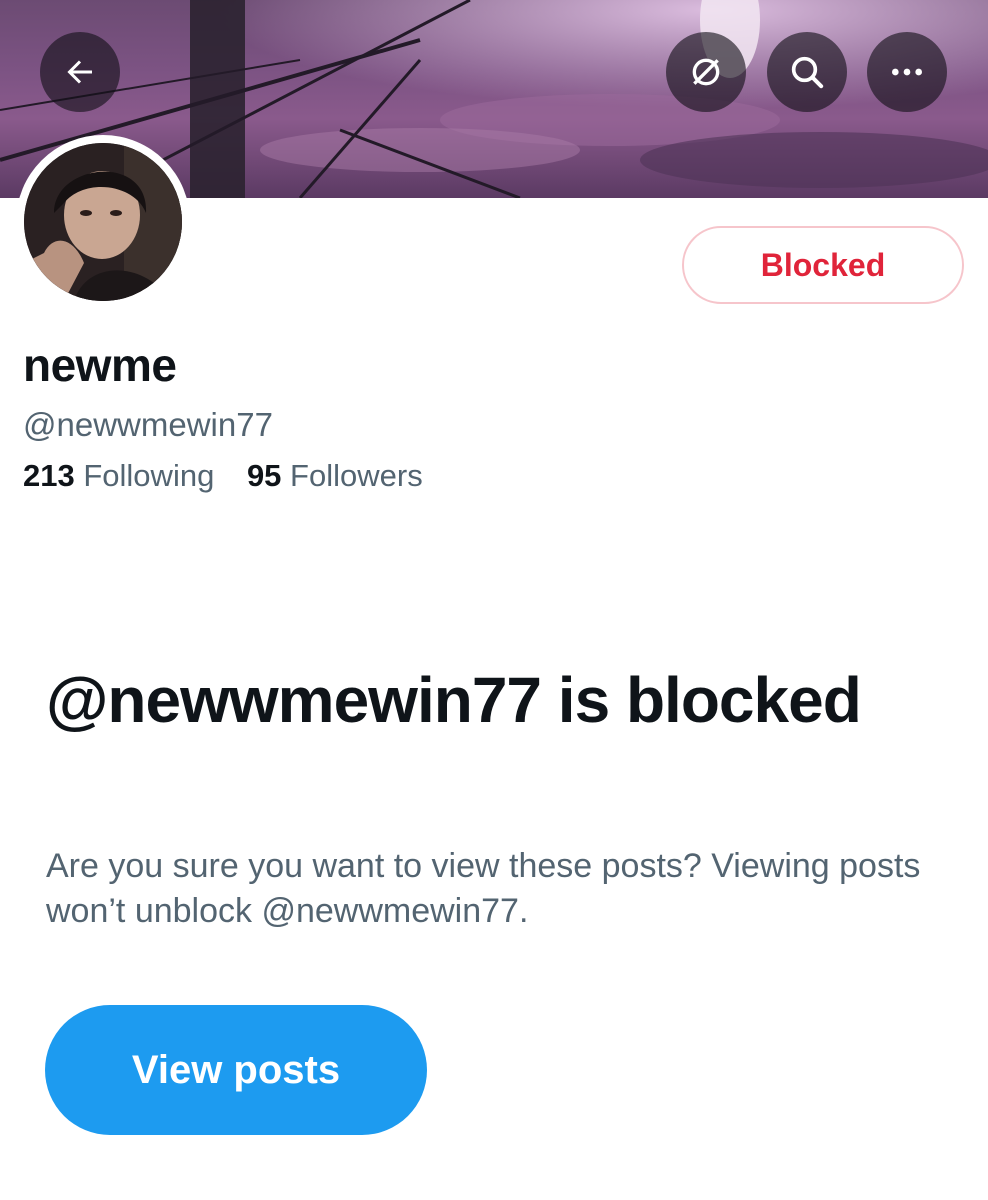 The width and height of the screenshot is (988, 1200). What do you see at coordinates (236, 1070) in the screenshot?
I see `view-posts-button: View posts` at bounding box center [236, 1070].